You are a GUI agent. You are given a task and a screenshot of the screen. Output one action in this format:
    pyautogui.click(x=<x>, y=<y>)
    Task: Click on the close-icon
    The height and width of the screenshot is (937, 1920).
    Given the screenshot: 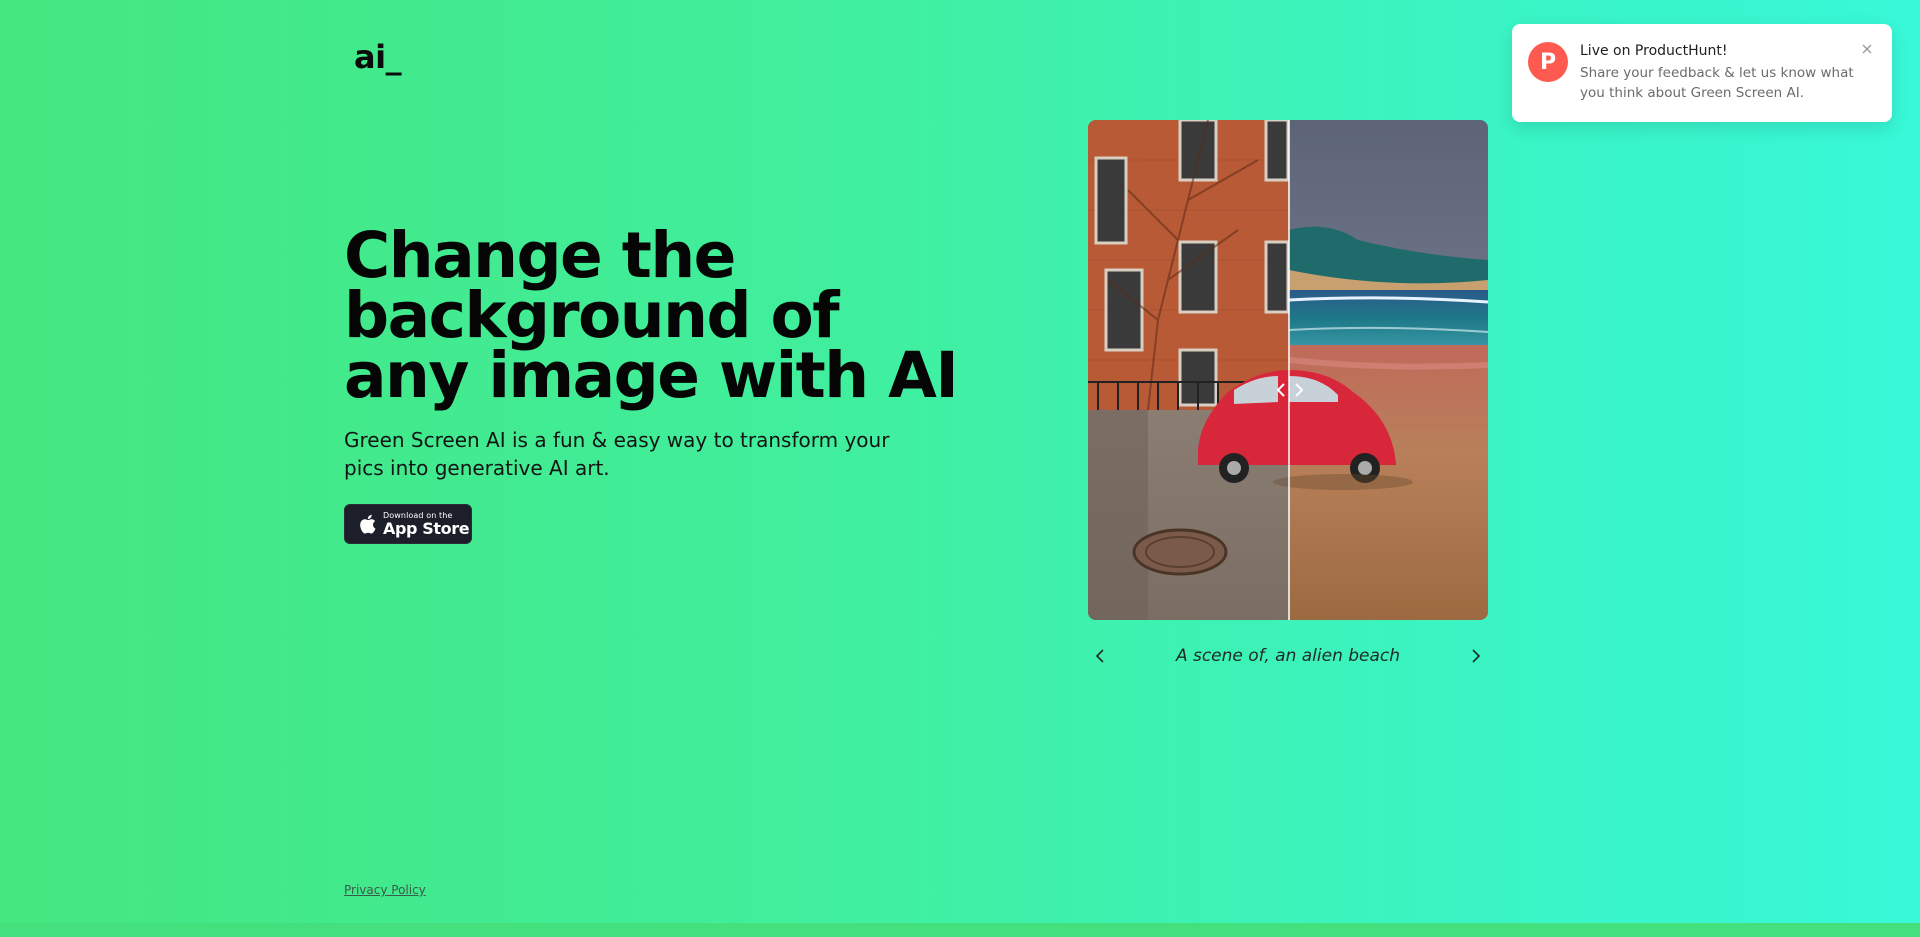 What is the action you would take?
    pyautogui.click(x=1867, y=49)
    